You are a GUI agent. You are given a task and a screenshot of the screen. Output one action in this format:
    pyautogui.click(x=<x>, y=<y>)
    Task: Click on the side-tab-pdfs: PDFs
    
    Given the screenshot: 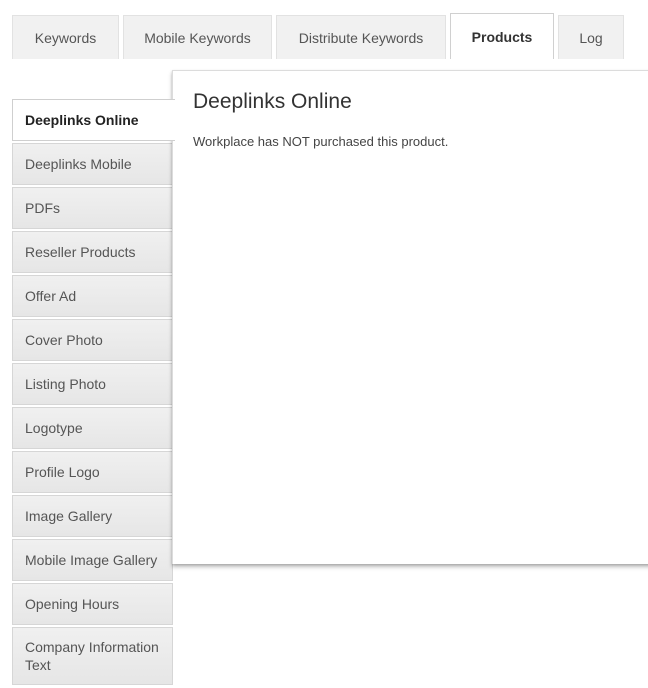 What is the action you would take?
    pyautogui.click(x=92, y=208)
    